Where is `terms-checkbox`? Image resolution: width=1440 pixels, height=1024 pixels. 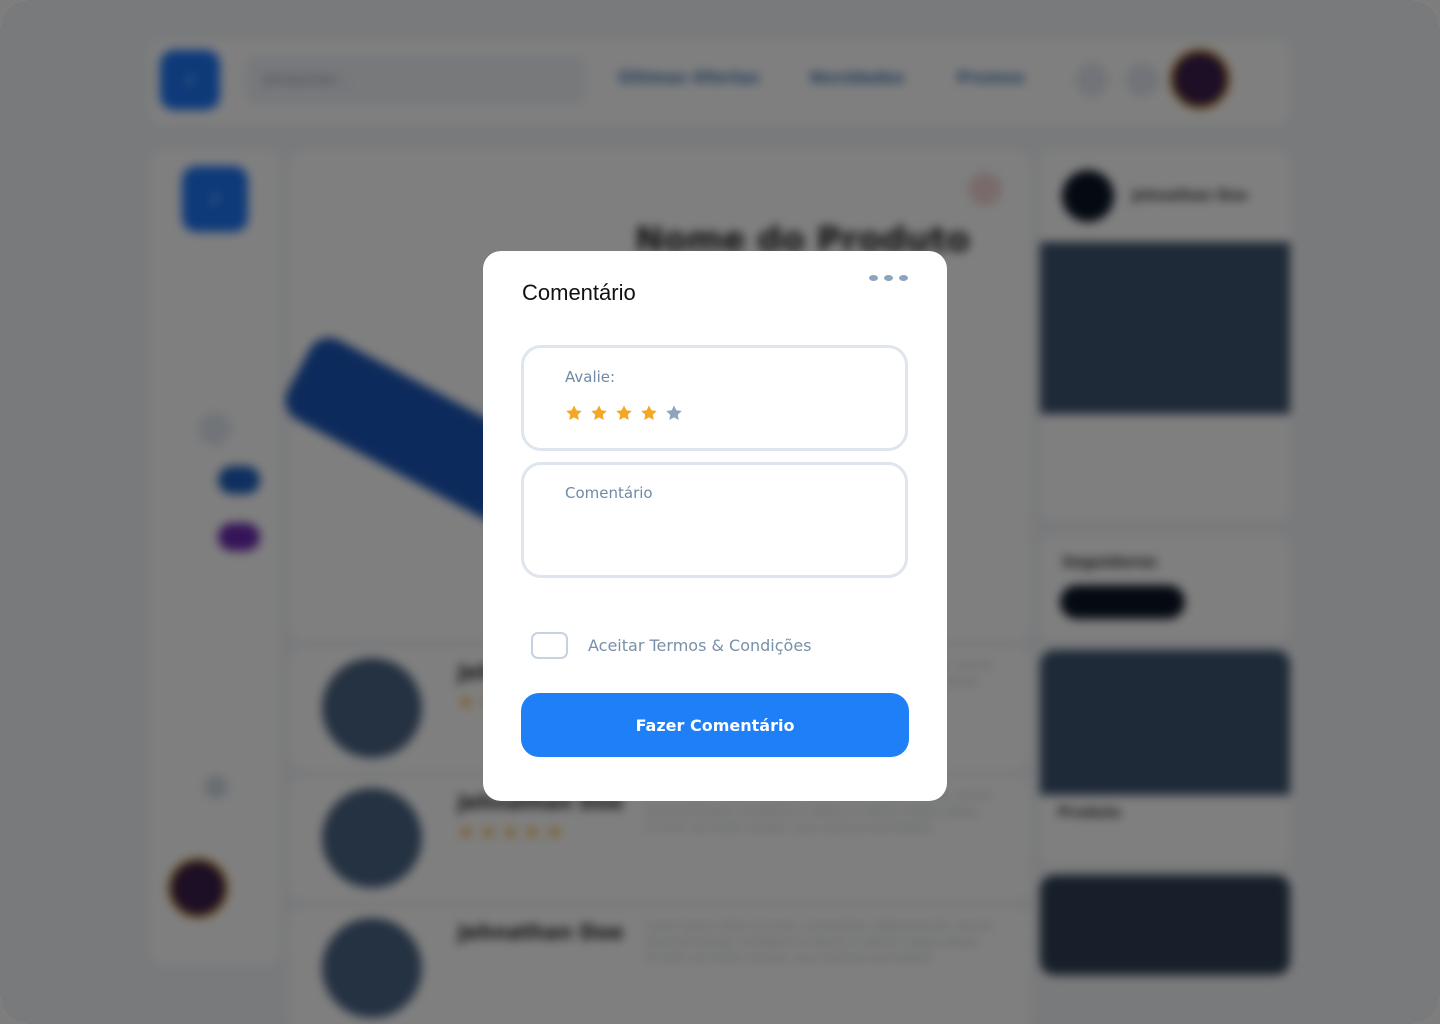 terms-checkbox is located at coordinates (549, 645).